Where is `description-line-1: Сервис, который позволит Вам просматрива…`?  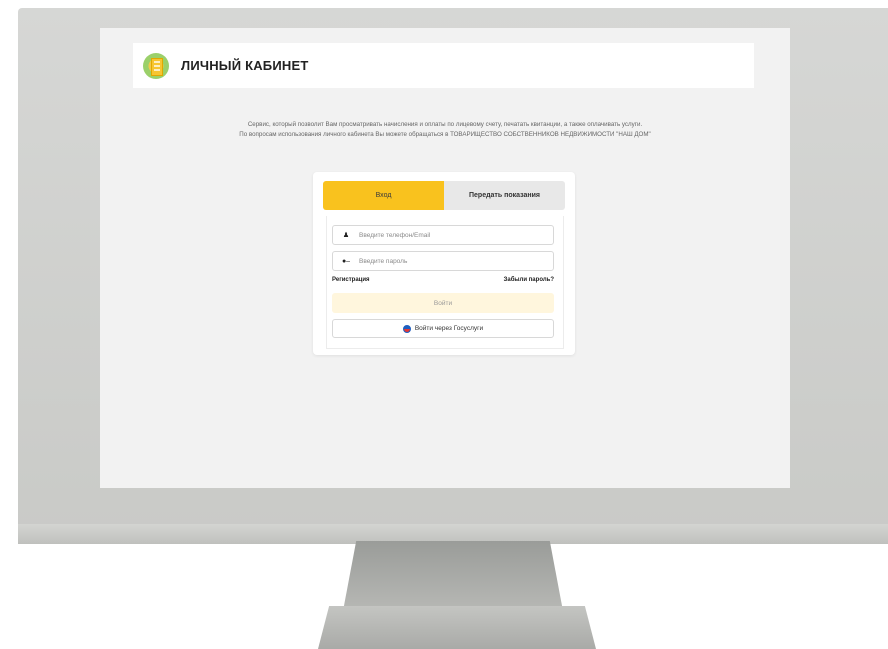 description-line-1: Сервис, который позволит Вам просматрива… is located at coordinates (445, 124).